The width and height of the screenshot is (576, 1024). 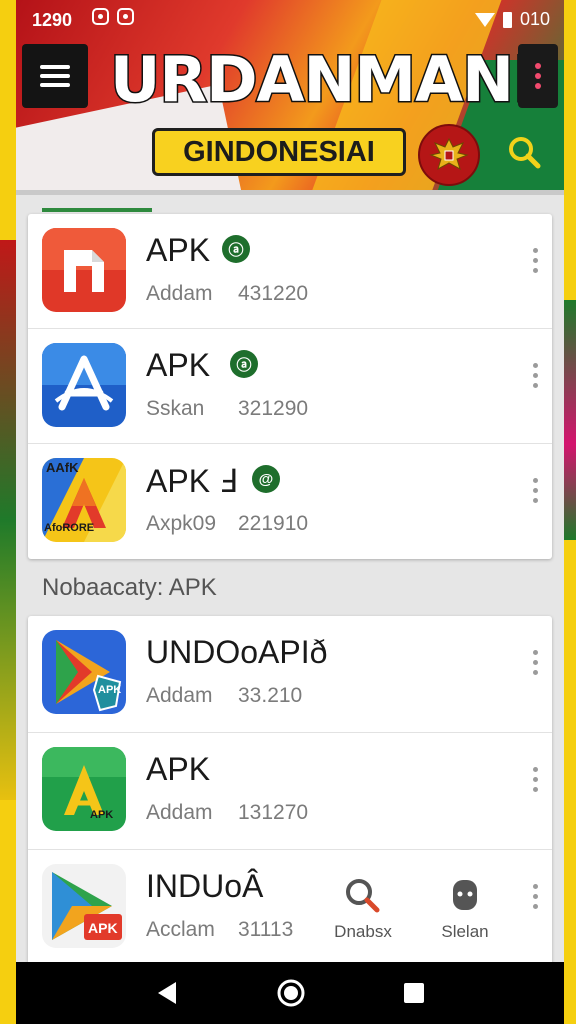 I want to click on list-item: APK APK Addam 131270, so click(x=290, y=791).